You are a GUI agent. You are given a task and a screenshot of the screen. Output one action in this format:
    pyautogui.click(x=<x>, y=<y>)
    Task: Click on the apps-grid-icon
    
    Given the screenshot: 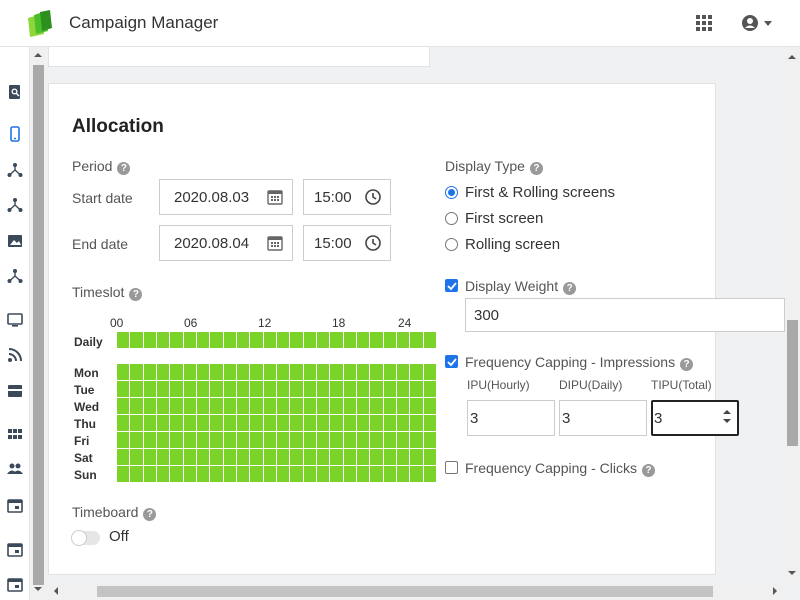 What is the action you would take?
    pyautogui.click(x=704, y=23)
    